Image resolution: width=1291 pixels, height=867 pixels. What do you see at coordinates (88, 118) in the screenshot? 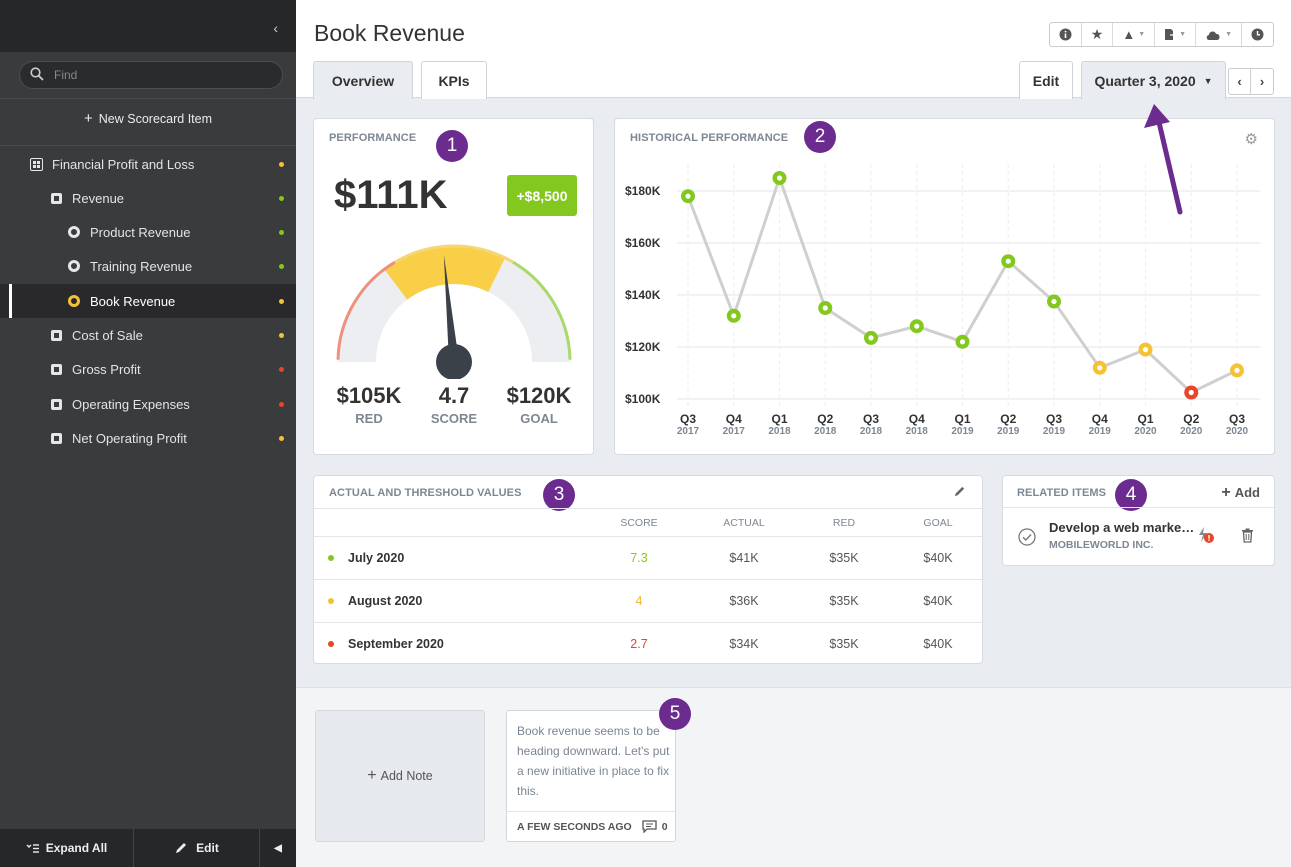
I see `plus-icon: +` at bounding box center [88, 118].